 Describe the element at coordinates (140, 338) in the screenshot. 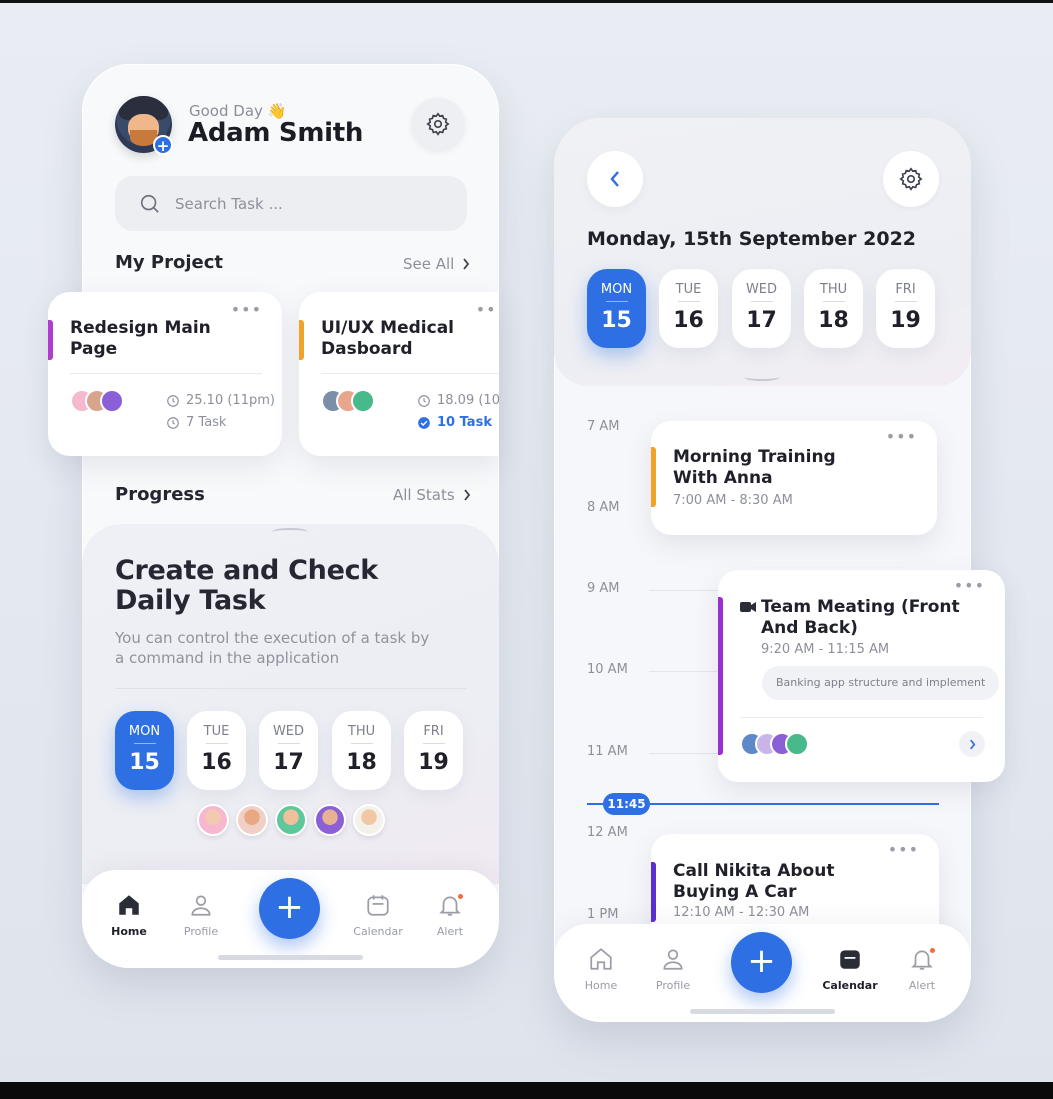

I see `project-title: Redesign Main Page` at that location.